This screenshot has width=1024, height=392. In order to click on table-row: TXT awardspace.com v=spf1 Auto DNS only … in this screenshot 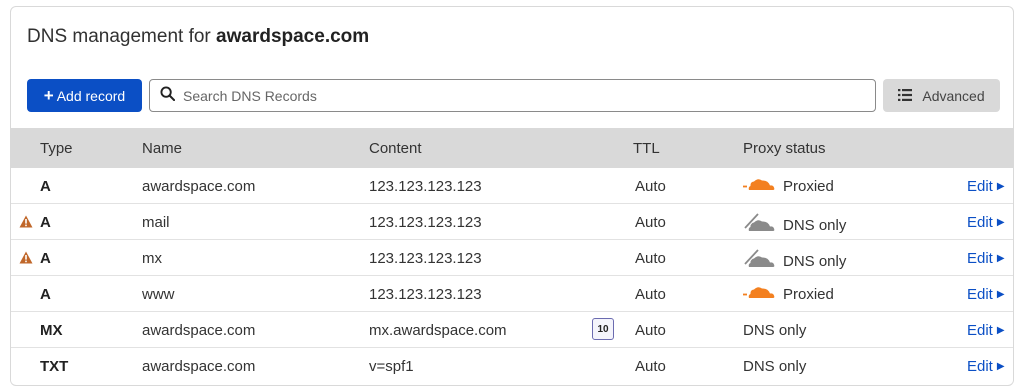, I will do `click(512, 366)`.